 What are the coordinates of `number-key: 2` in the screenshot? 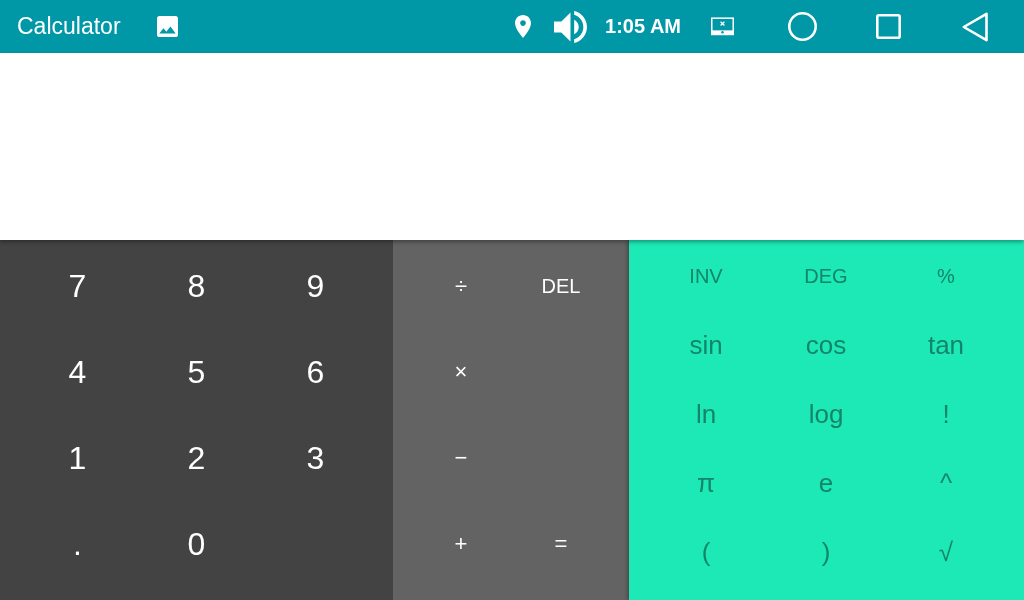 It's located at (196, 458).